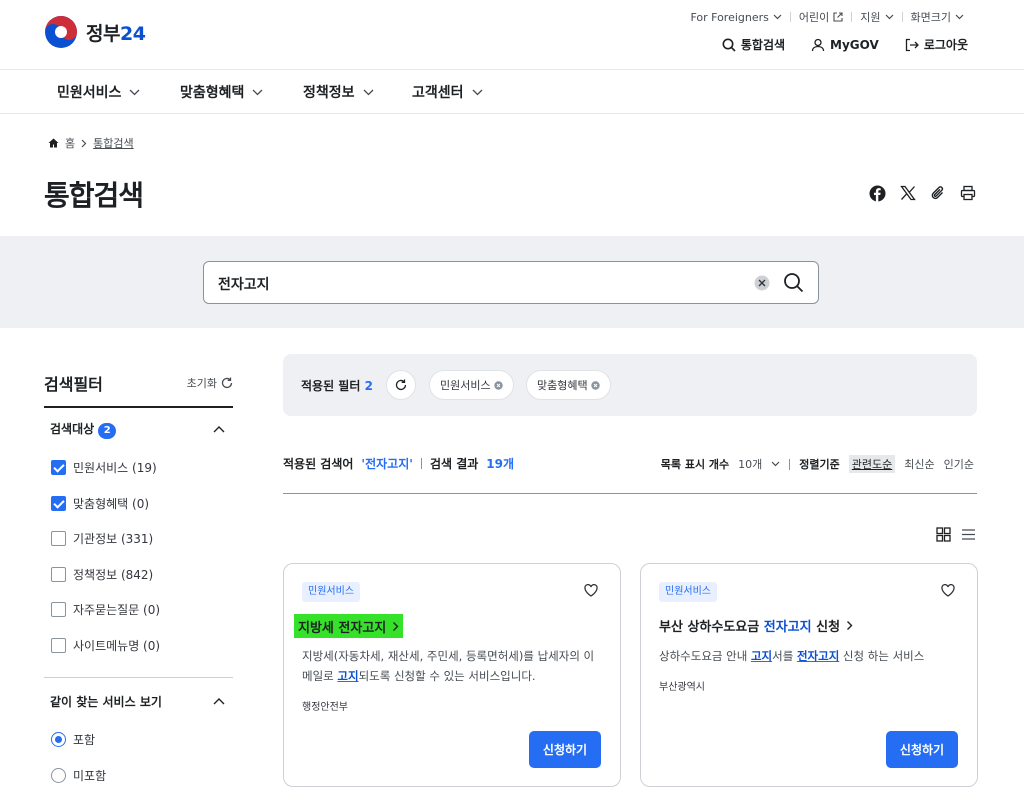 The height and width of the screenshot is (798, 1024). I want to click on logo: 정부24, so click(95, 32).